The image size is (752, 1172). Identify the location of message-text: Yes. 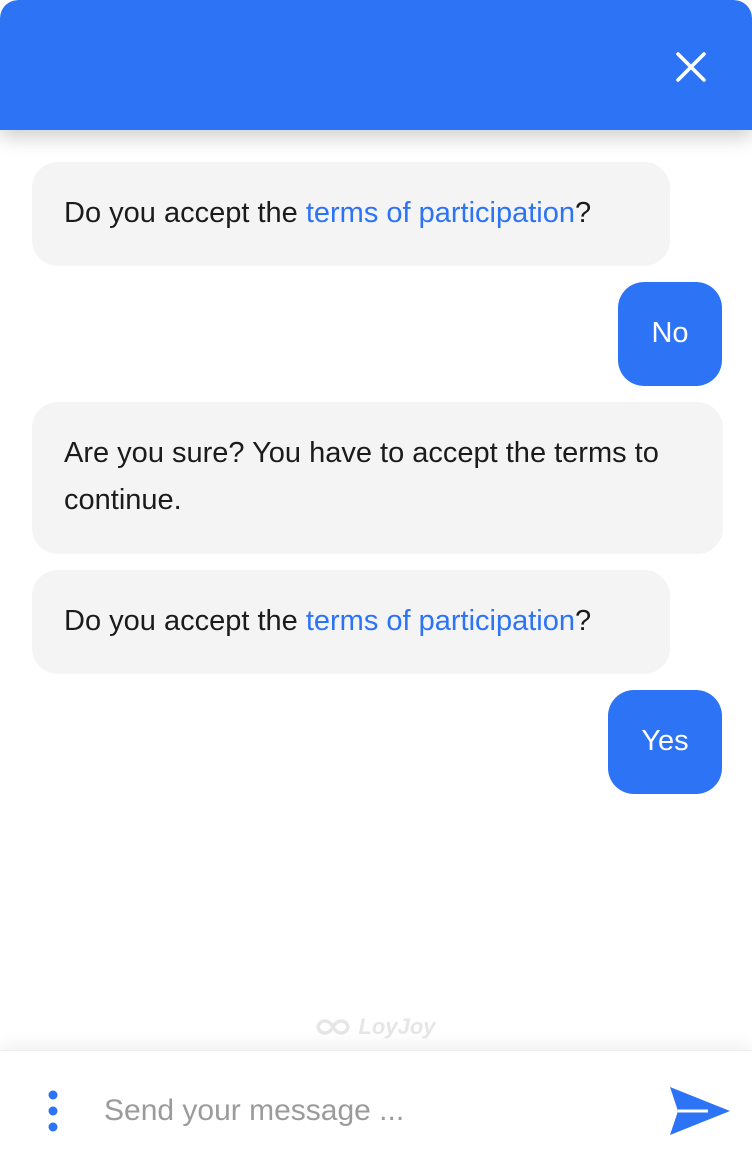
(665, 741).